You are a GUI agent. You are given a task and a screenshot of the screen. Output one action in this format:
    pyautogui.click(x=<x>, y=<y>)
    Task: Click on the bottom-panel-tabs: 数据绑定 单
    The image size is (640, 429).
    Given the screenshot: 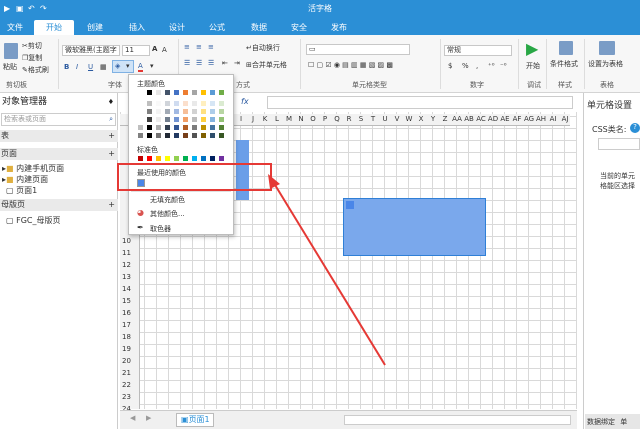 What is the action you would take?
    pyautogui.click(x=612, y=421)
    